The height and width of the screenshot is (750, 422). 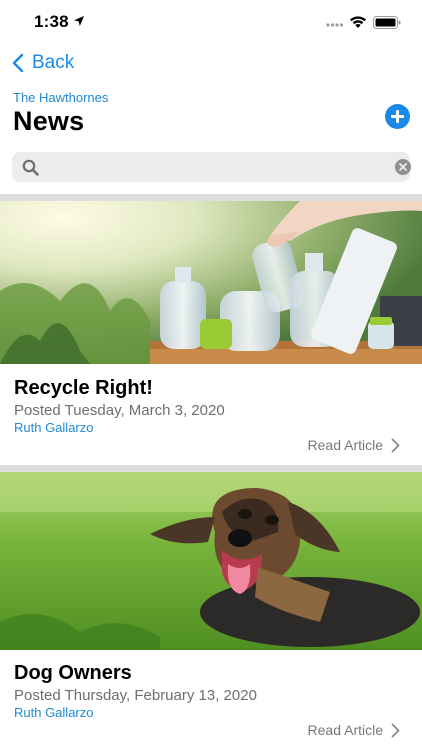 What do you see at coordinates (49, 121) in the screenshot?
I see `page-title: News` at bounding box center [49, 121].